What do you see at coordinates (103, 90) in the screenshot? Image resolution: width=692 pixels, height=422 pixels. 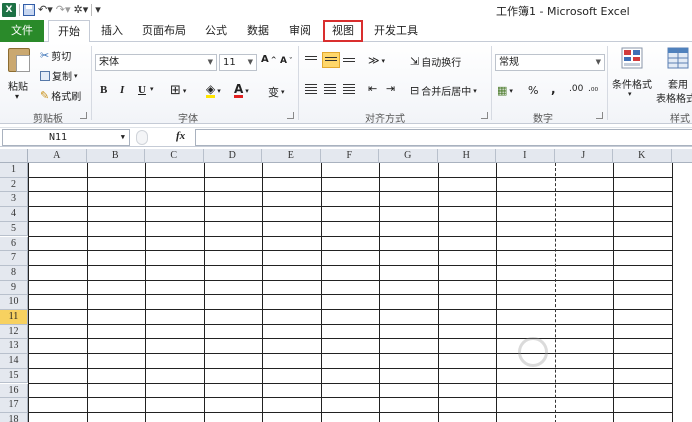 I see `bold-button: B` at bounding box center [103, 90].